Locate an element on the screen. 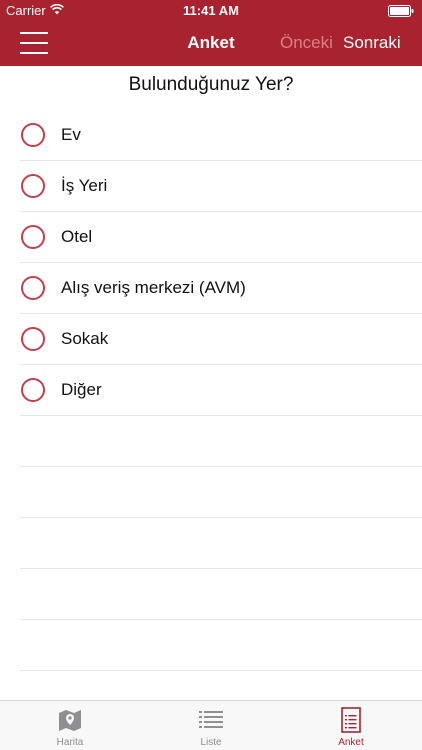 The height and width of the screenshot is (750, 422). option-label: Diğer is located at coordinates (81, 389).